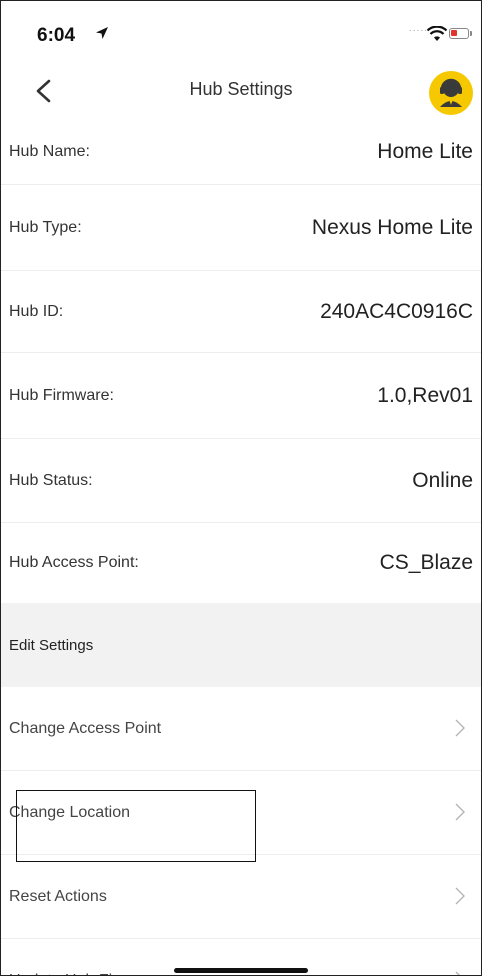  Describe the element at coordinates (241, 970) in the screenshot. I see `home-indicator` at that location.